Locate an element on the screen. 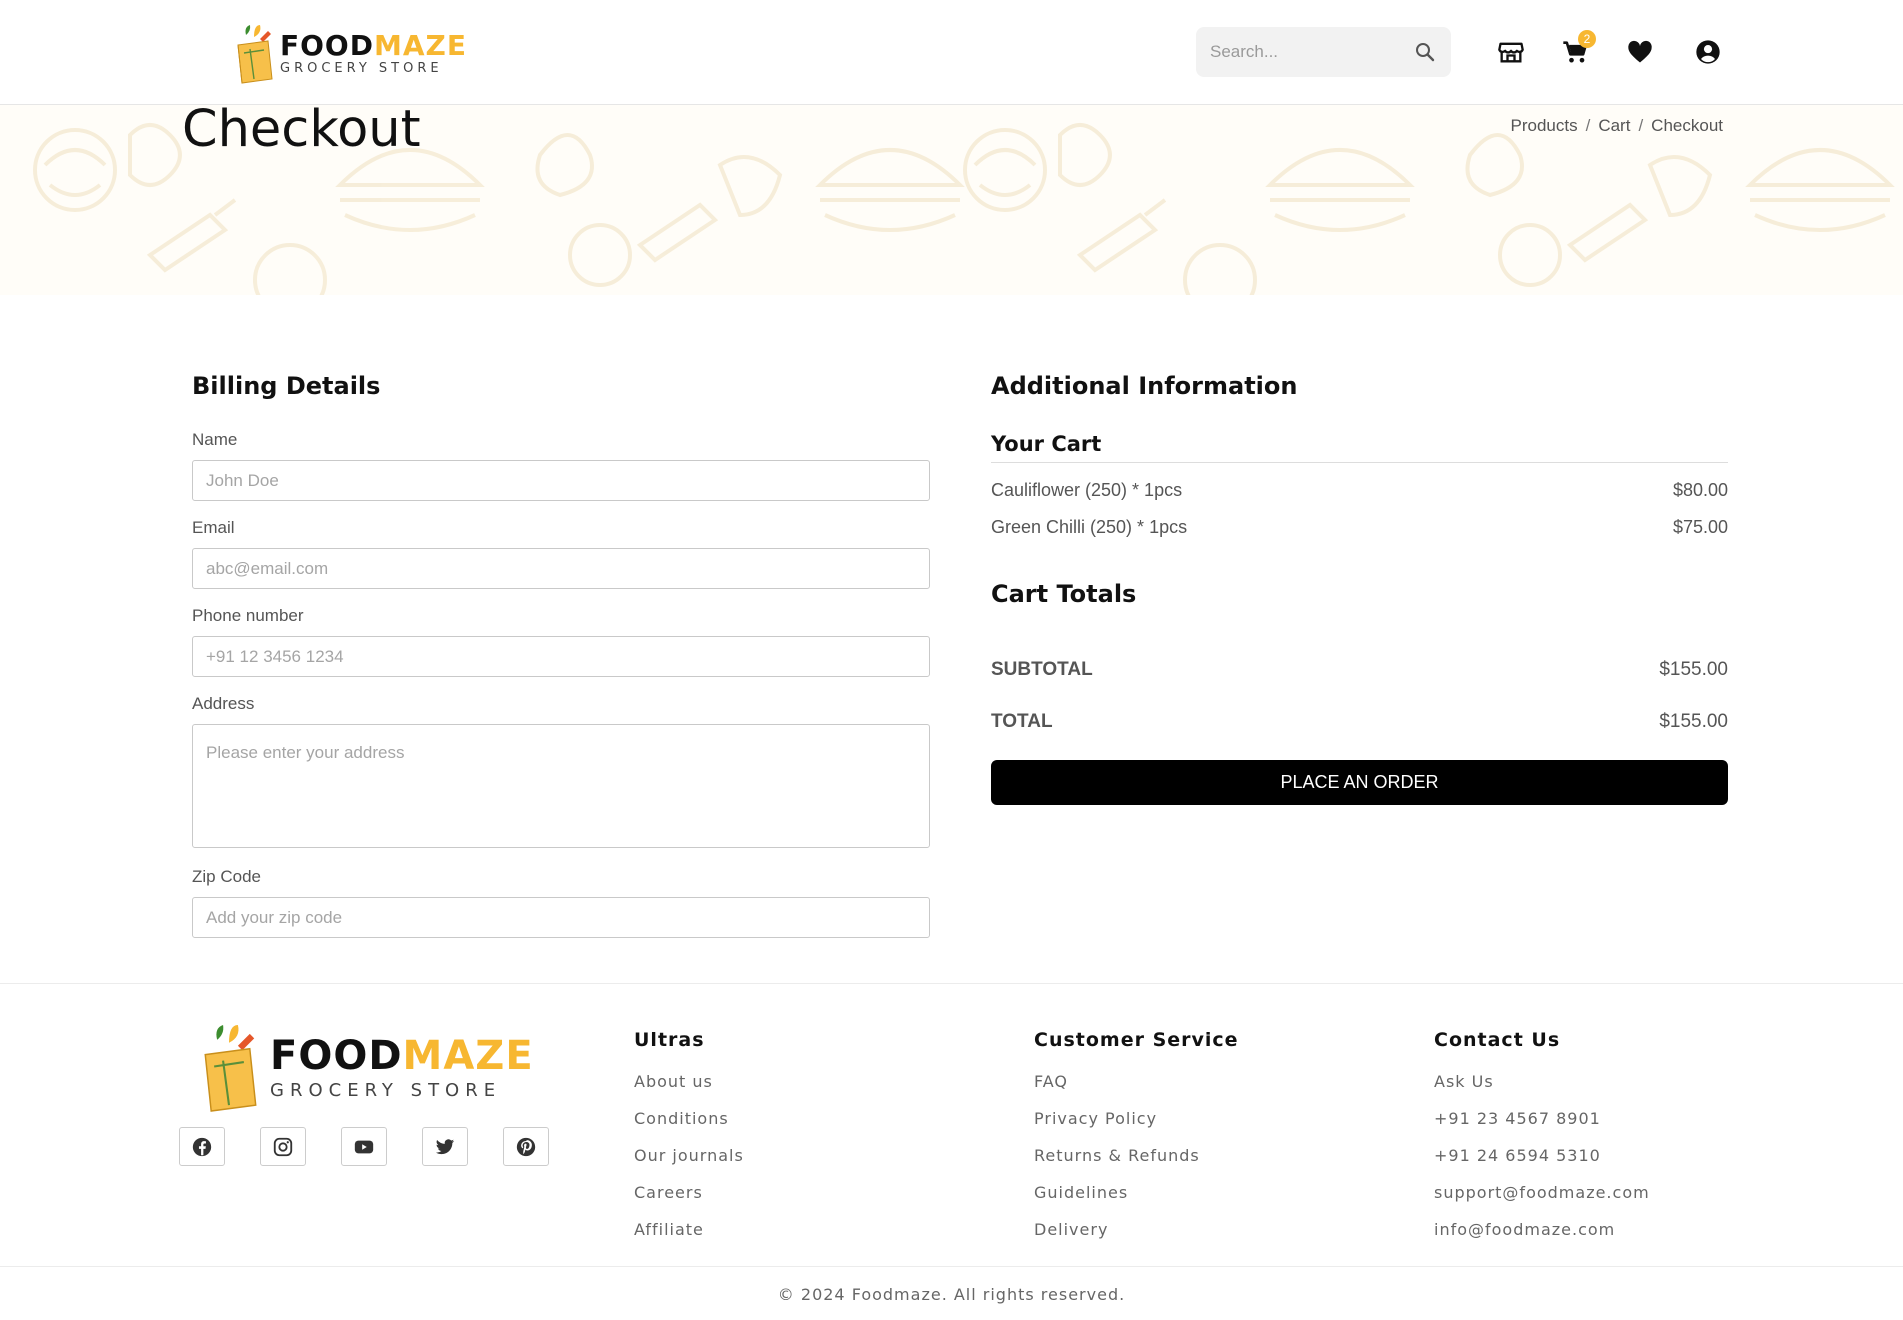 Image resolution: width=1903 pixels, height=1320 pixels. store-icon is located at coordinates (1511, 52).